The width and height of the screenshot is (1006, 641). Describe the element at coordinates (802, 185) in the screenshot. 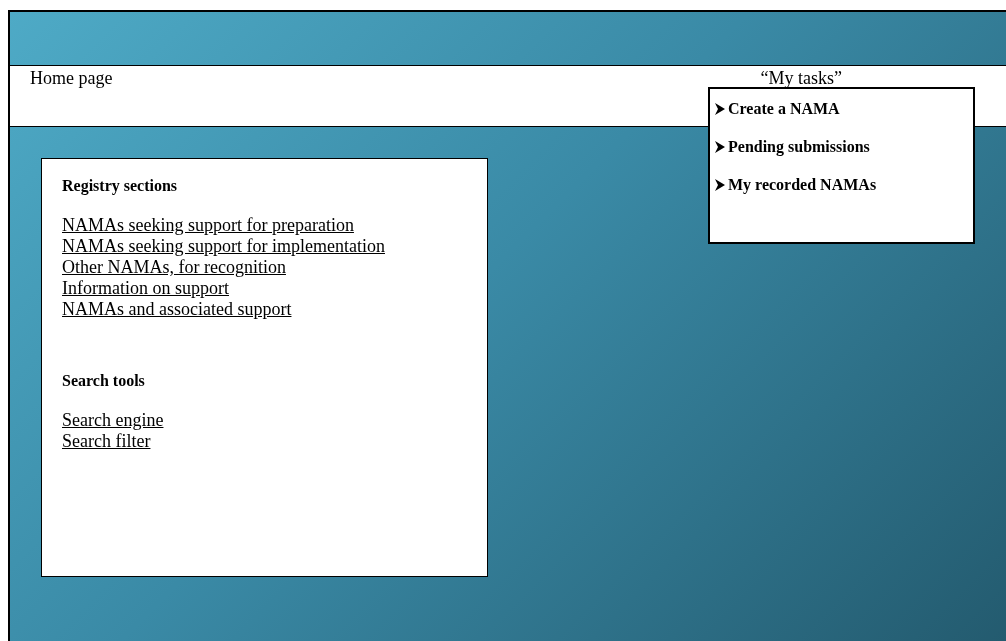

I see `task-menu-item: My recorded NAMAs` at that location.